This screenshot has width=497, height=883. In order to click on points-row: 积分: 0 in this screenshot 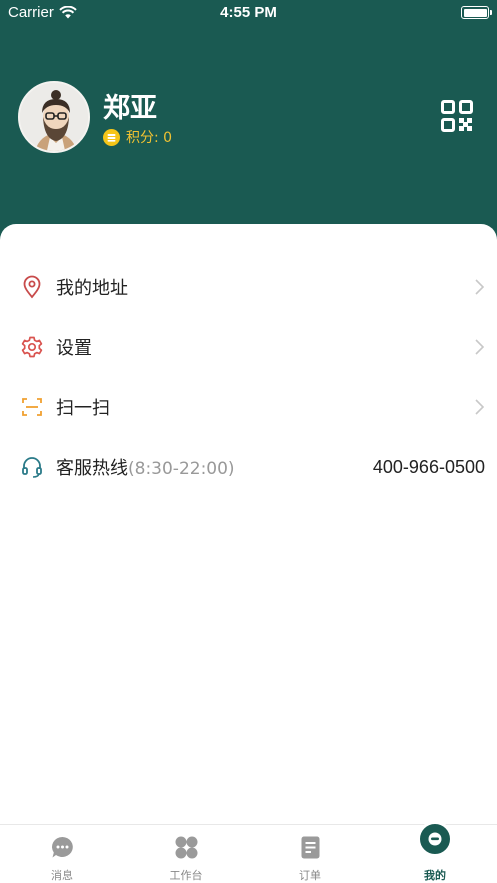, I will do `click(137, 137)`.